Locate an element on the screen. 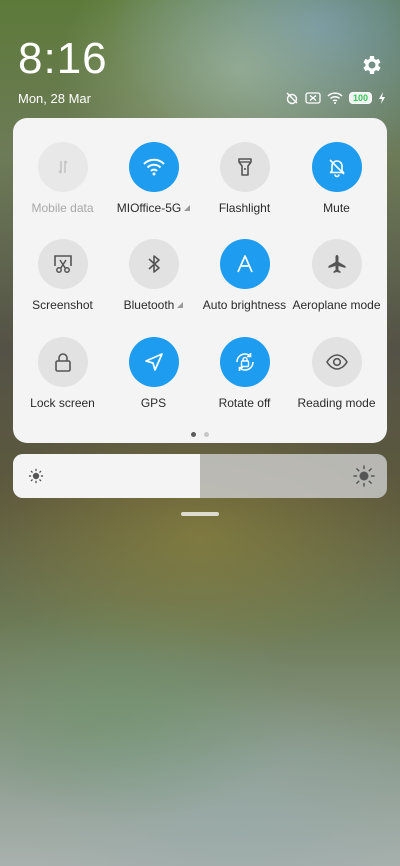 This screenshot has width=400, height=866. mobile-data-icon is located at coordinates (62, 167).